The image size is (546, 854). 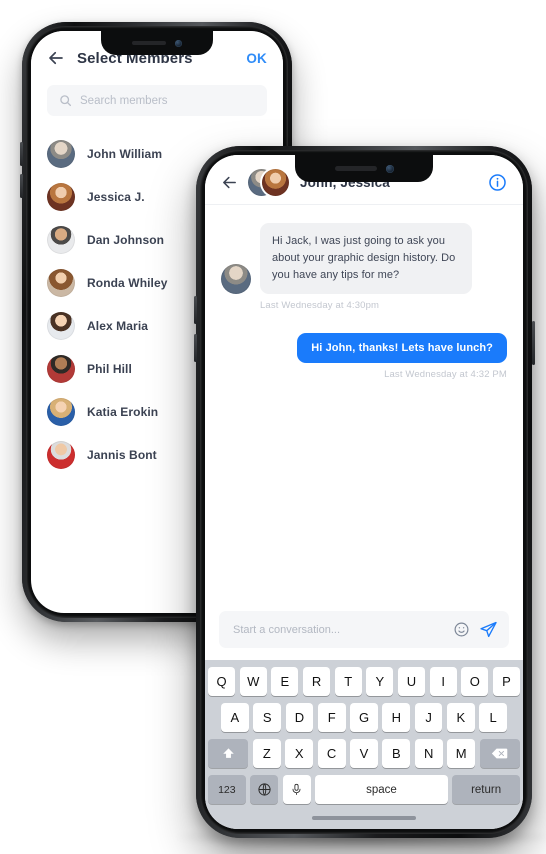 What do you see at coordinates (267, 717) in the screenshot?
I see `key-s: S` at bounding box center [267, 717].